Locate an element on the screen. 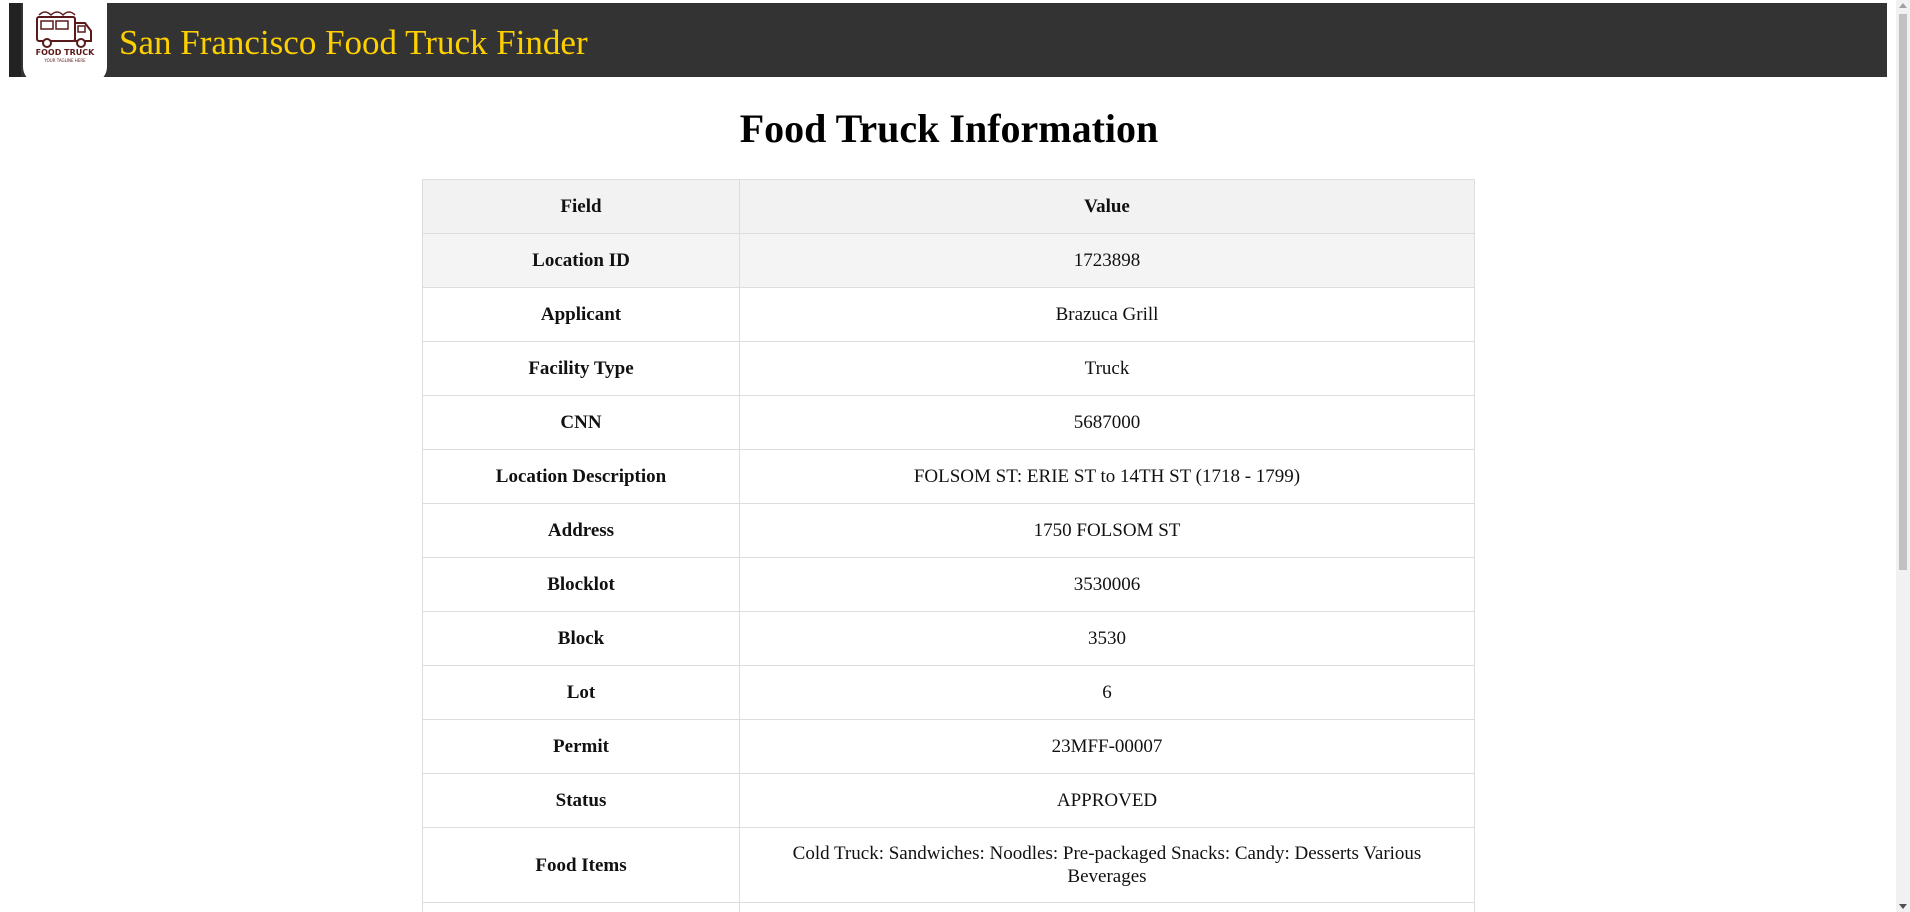 This screenshot has width=1910, height=912. field-label: Block is located at coordinates (581, 638).